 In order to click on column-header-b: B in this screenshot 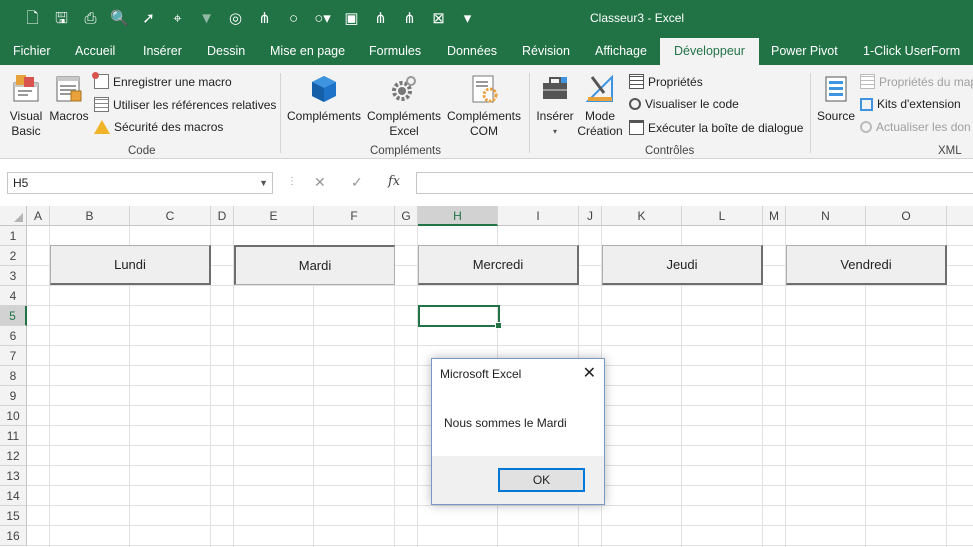, I will do `click(90, 216)`.